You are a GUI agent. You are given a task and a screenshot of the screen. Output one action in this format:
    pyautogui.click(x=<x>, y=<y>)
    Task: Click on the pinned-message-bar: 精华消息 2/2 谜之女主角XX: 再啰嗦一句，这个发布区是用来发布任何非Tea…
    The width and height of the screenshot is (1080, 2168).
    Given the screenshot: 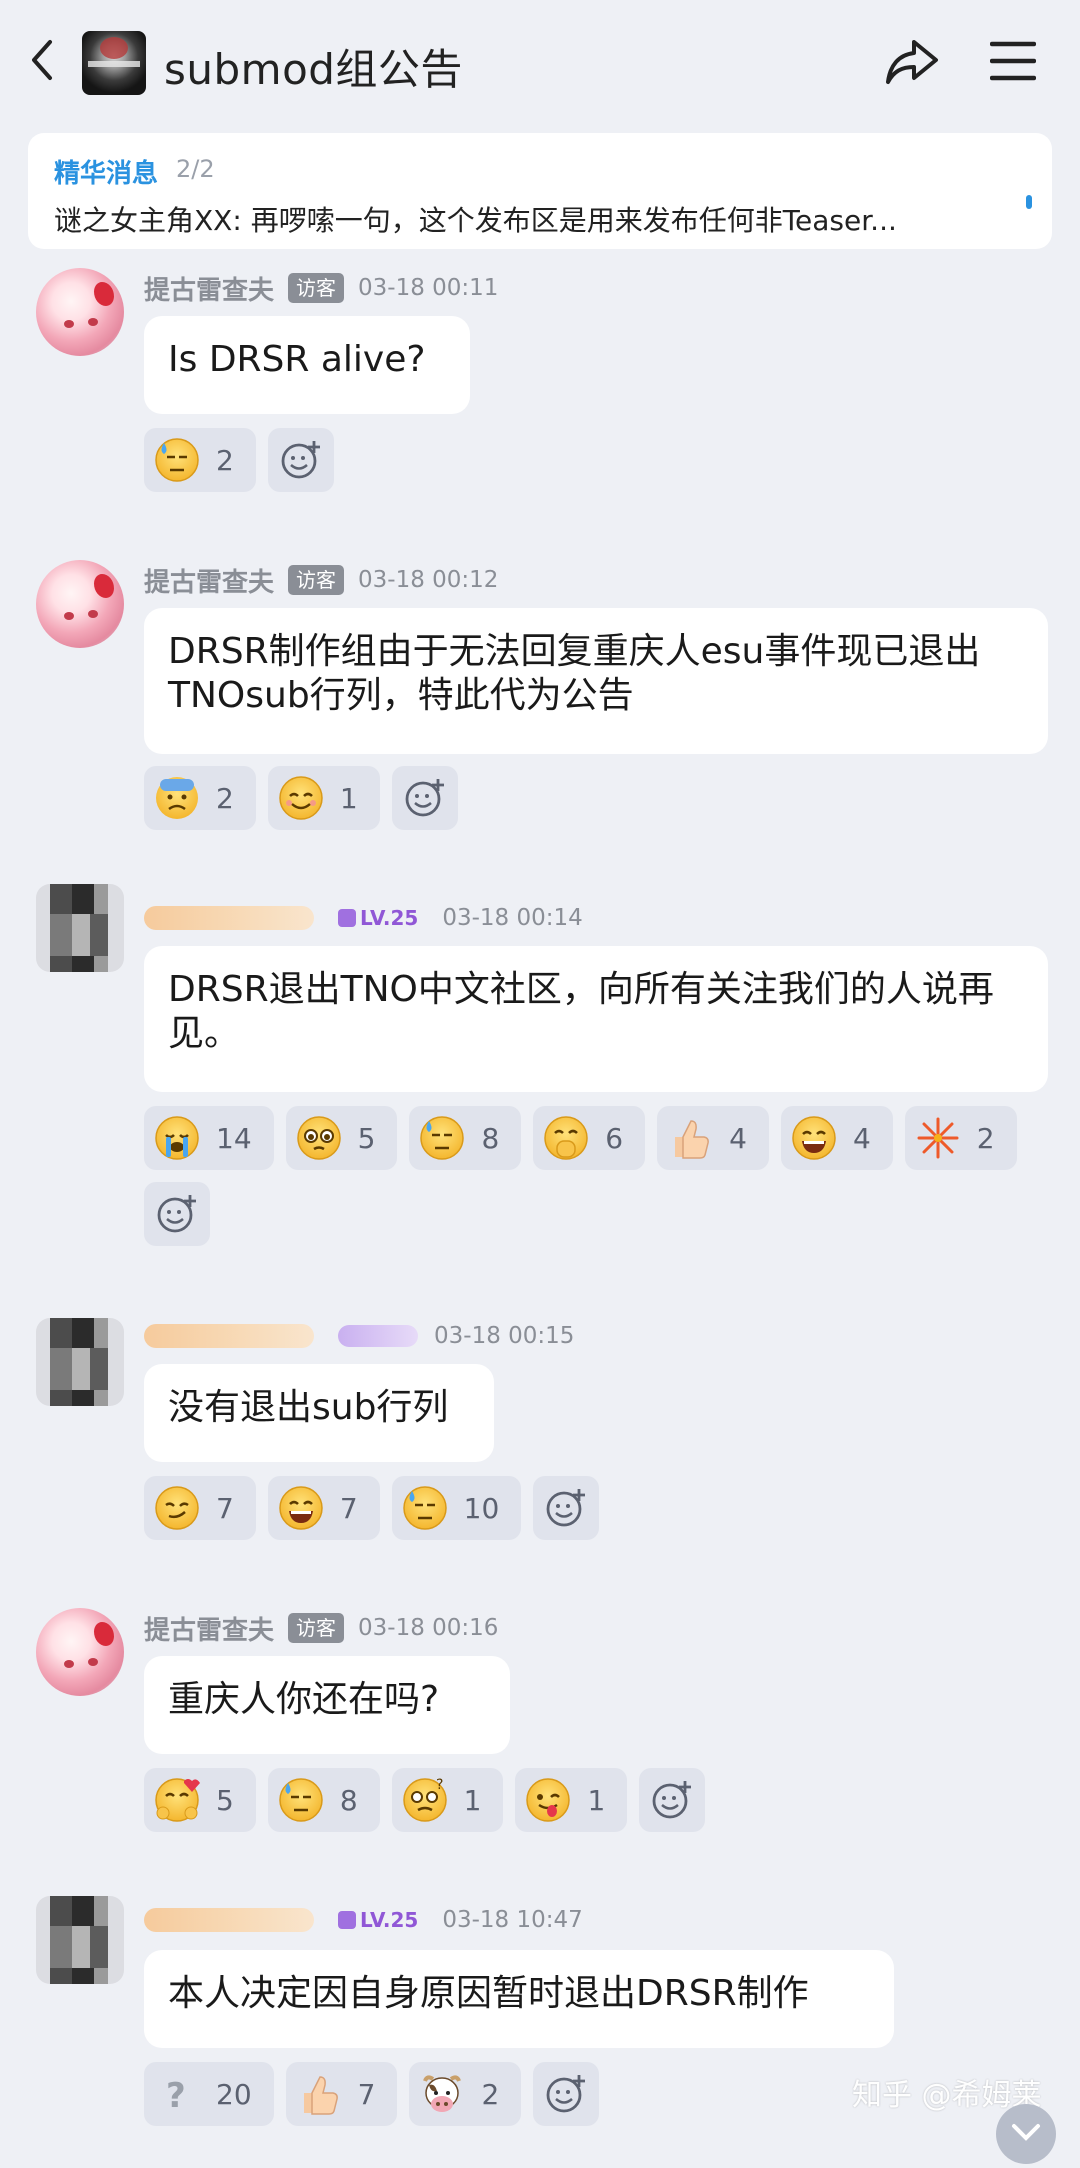 What is the action you would take?
    pyautogui.click(x=540, y=191)
    